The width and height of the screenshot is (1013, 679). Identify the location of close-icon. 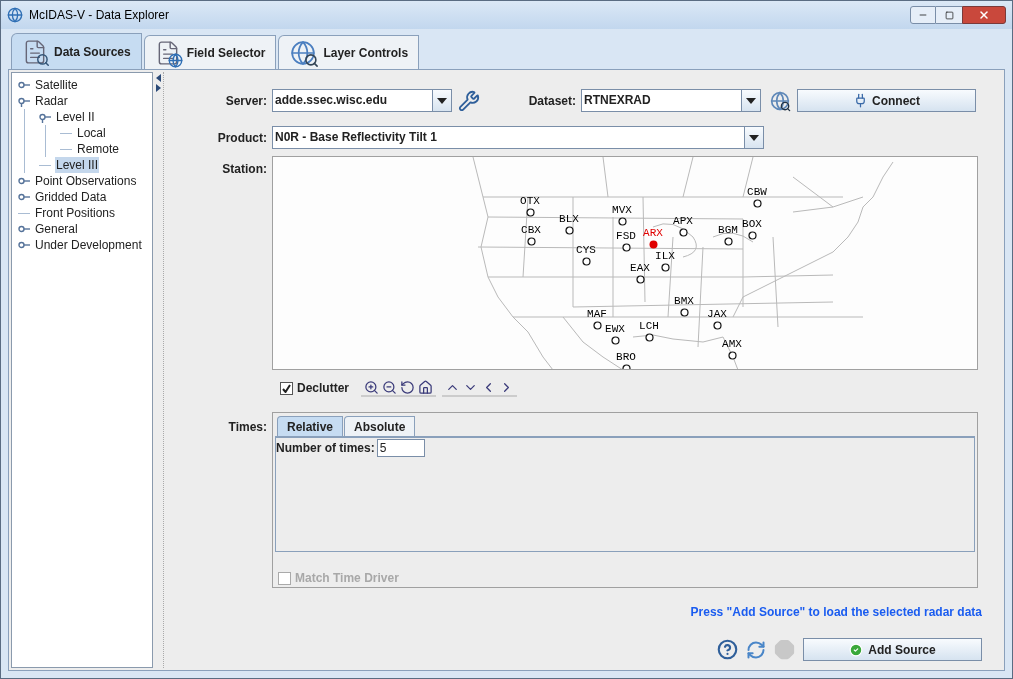
(984, 15).